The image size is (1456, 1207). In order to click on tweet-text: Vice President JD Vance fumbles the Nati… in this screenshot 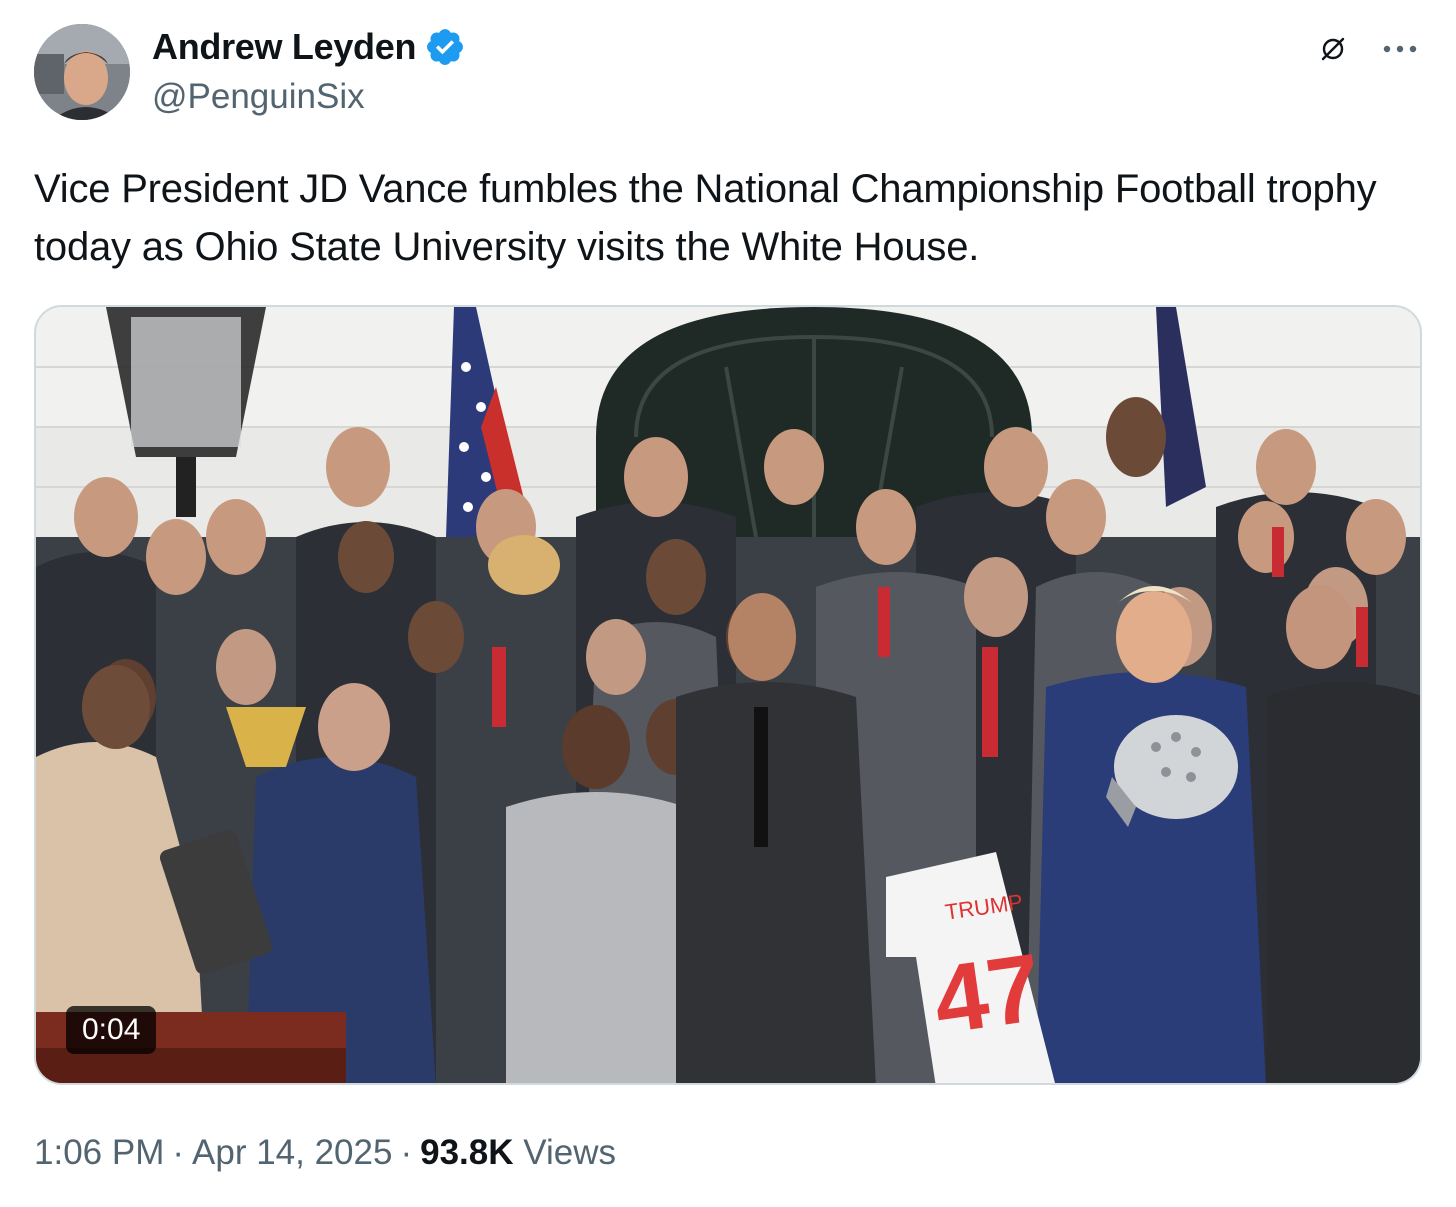, I will do `click(705, 218)`.